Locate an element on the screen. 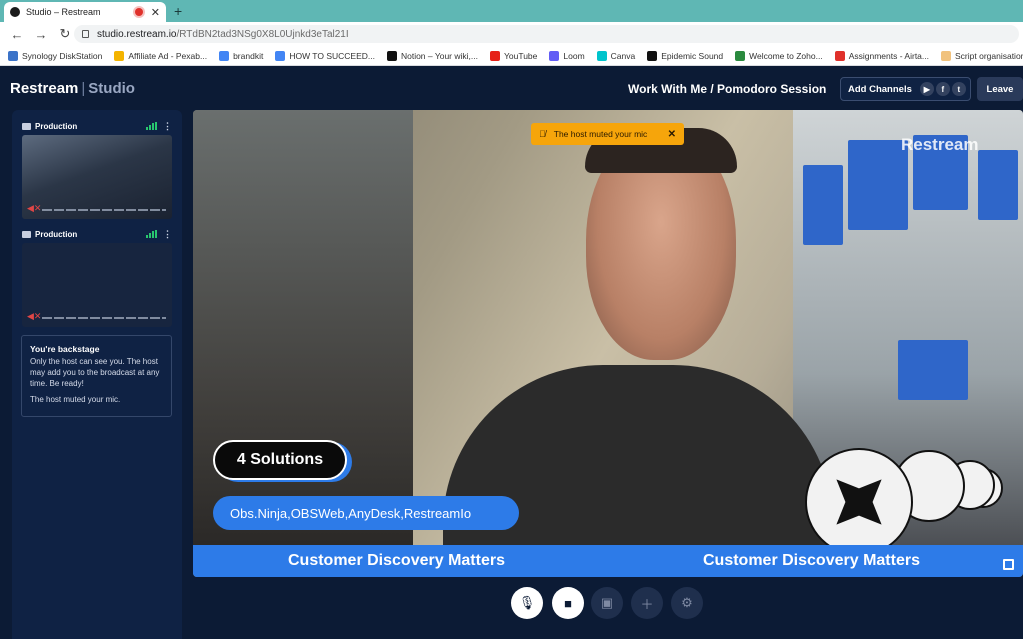 The width and height of the screenshot is (1023, 639). screen-share-icon: ▣ is located at coordinates (607, 602).